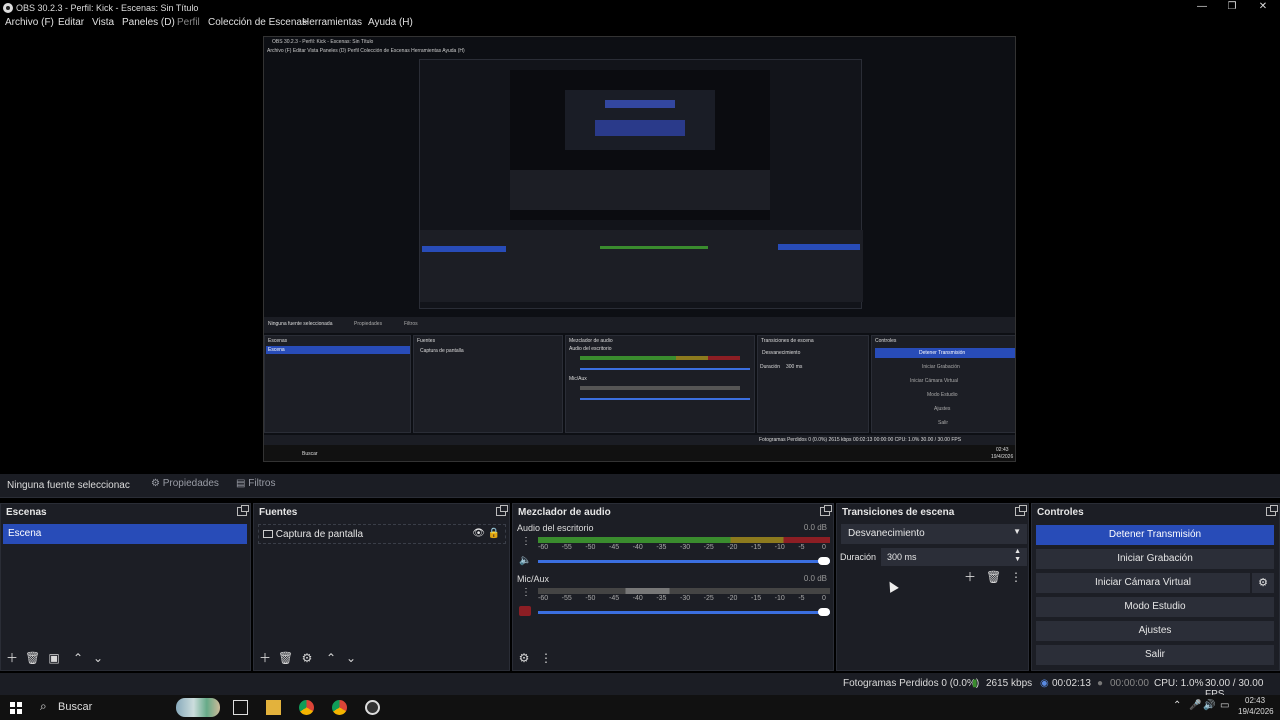 Image resolution: width=1280 pixels, height=720 pixels. Describe the element at coordinates (819, 247) in the screenshot. I see `nested-deep-stop` at that location.